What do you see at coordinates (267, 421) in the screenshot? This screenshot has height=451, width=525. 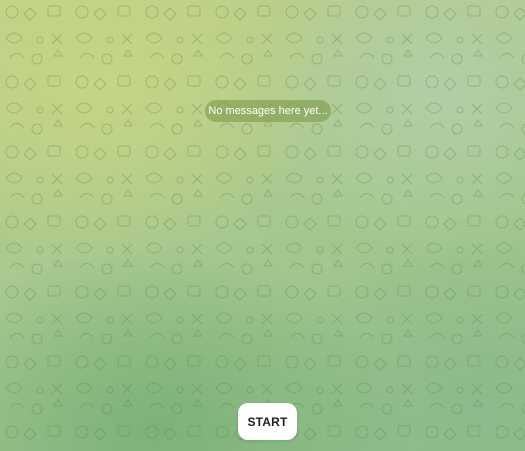 I see `start-button: START` at bounding box center [267, 421].